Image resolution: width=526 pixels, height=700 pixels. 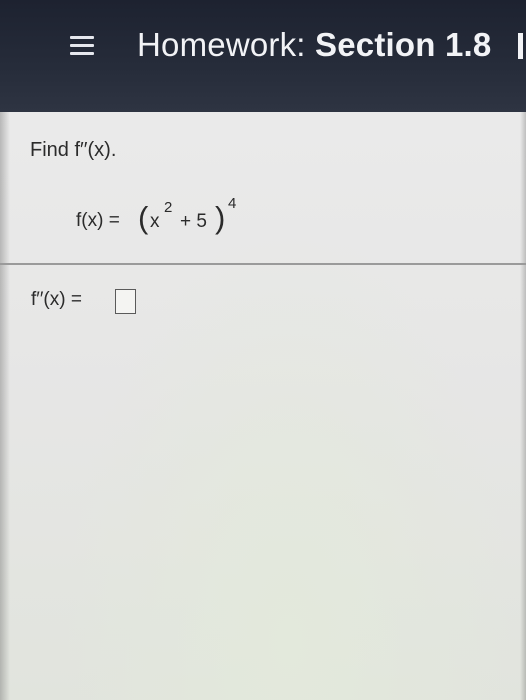 I want to click on inner-exponent: 2, so click(x=168, y=207).